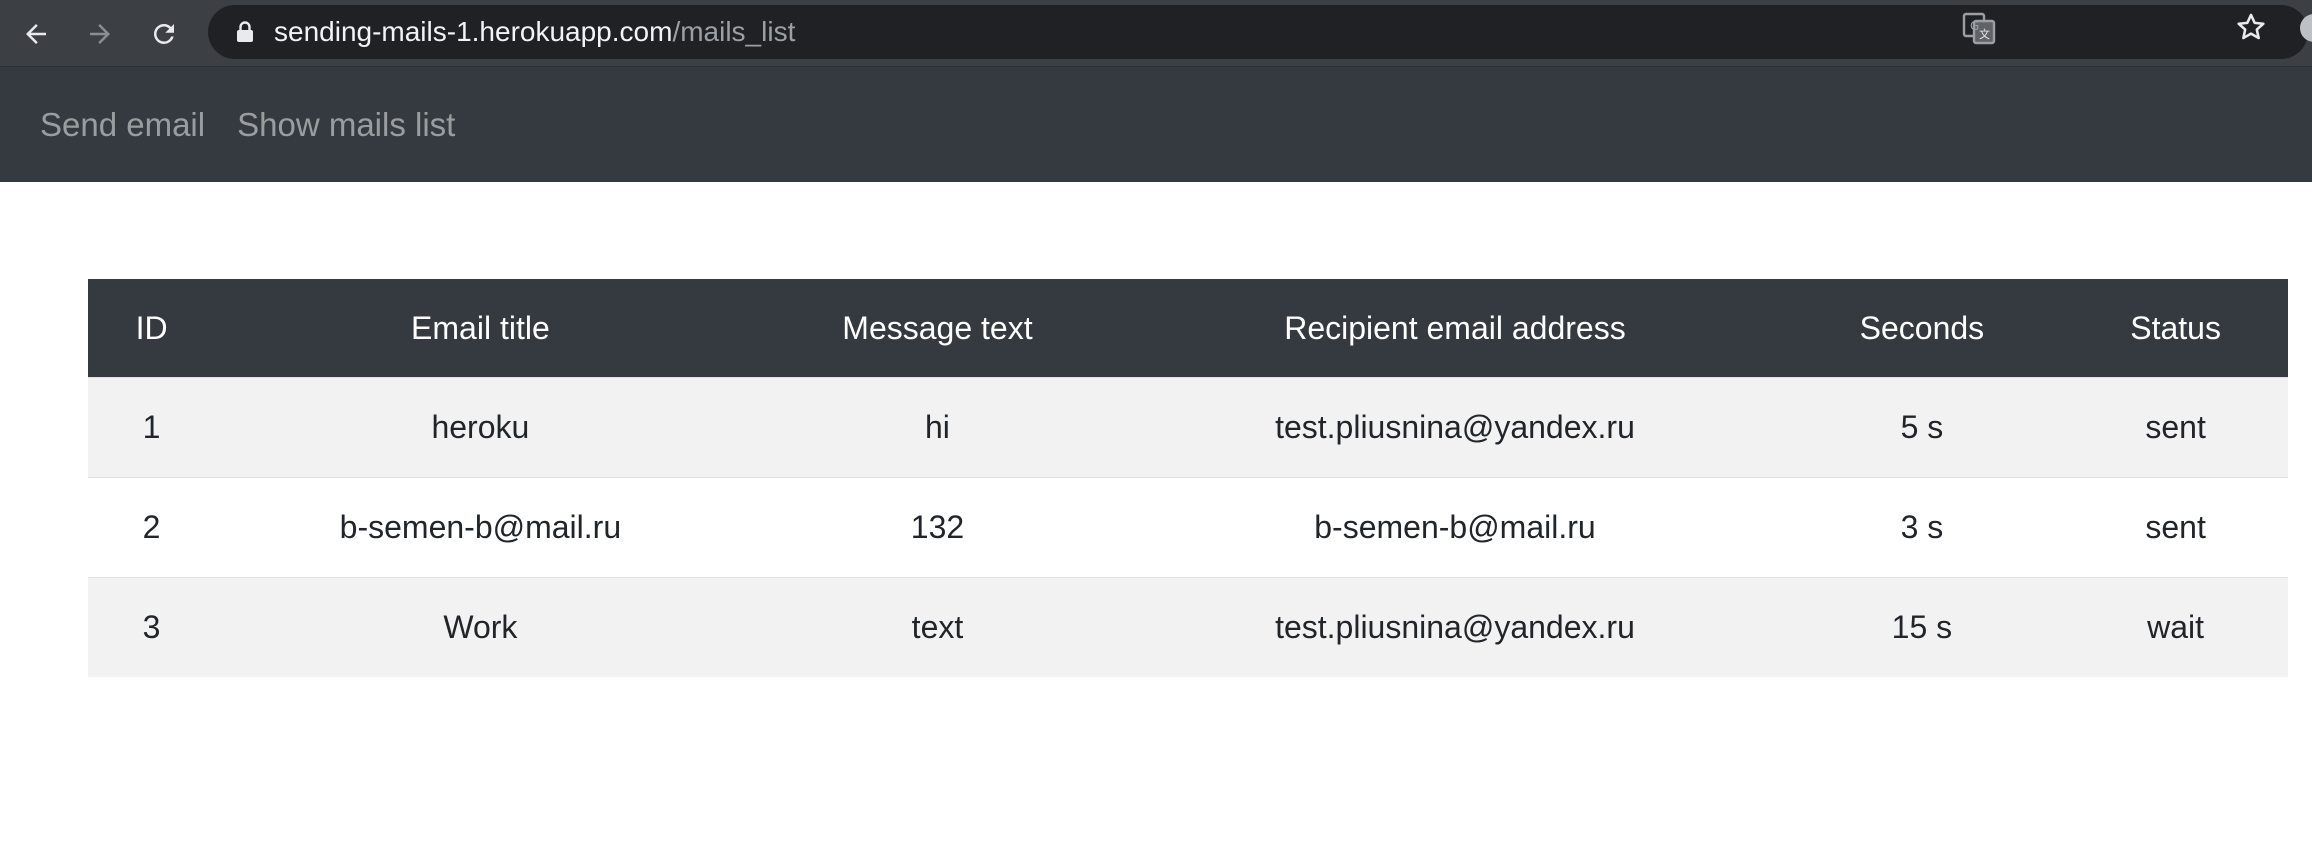 Image resolution: width=2312 pixels, height=850 pixels. Describe the element at coordinates (480, 427) in the screenshot. I see `cell-email-title: heroku` at that location.